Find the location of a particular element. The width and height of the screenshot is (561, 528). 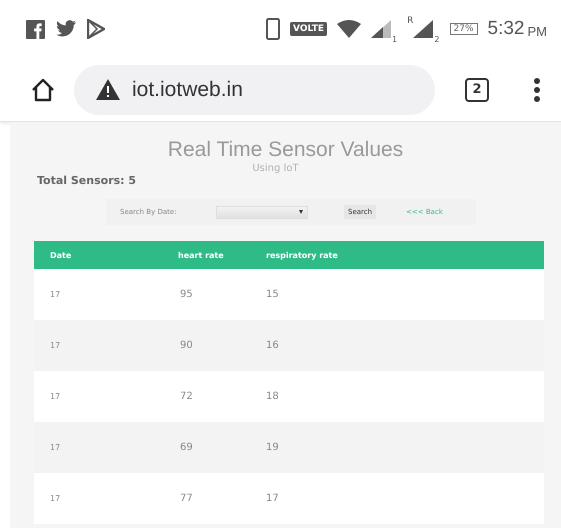

table-cell-text: 19 is located at coordinates (273, 447).